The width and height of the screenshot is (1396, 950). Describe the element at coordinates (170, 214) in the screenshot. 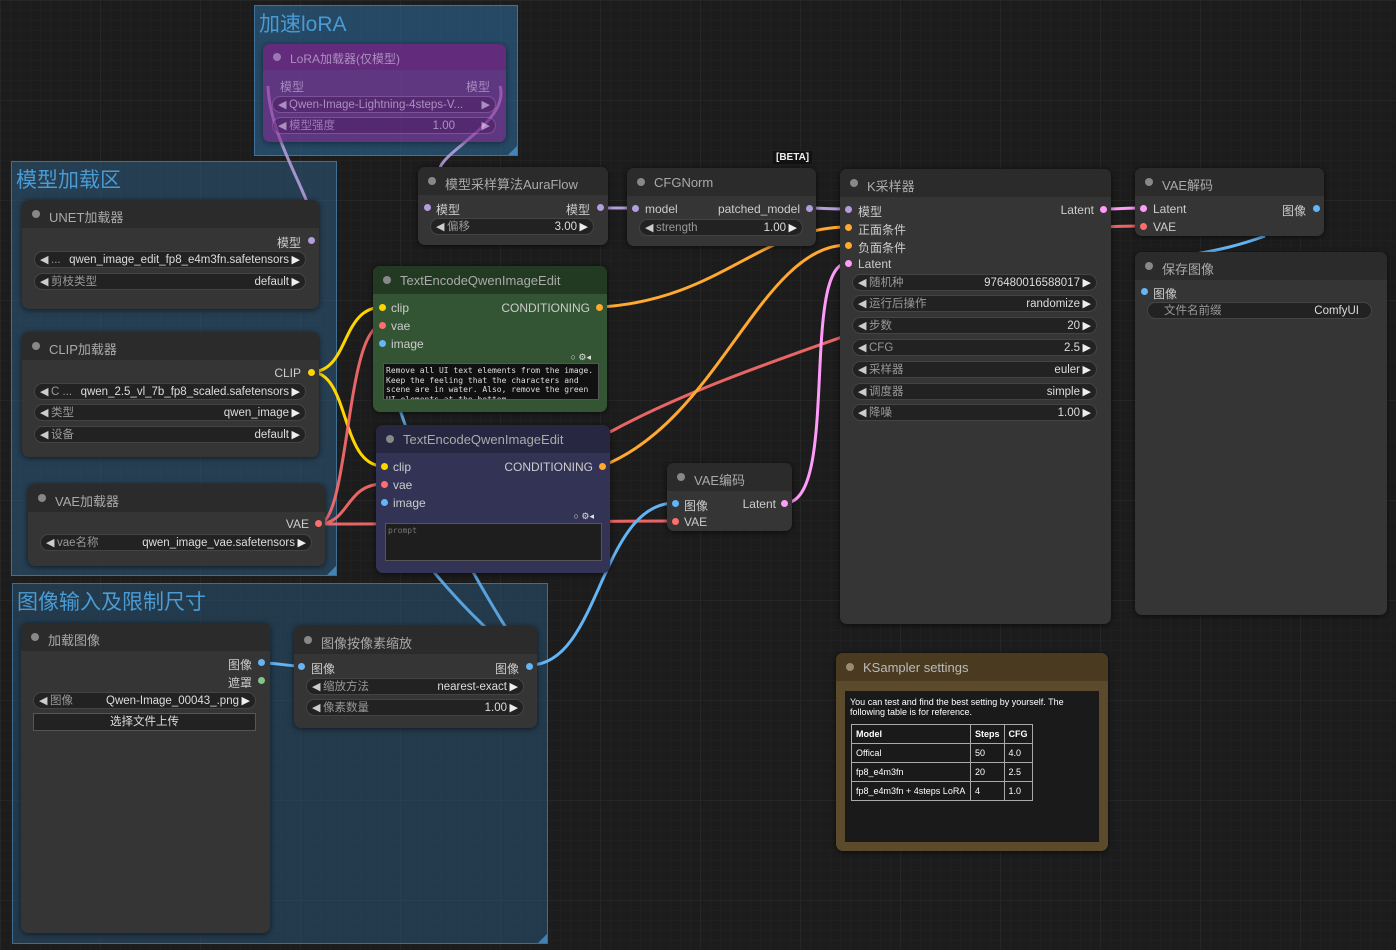

I see `node-header: UNET加载器` at that location.